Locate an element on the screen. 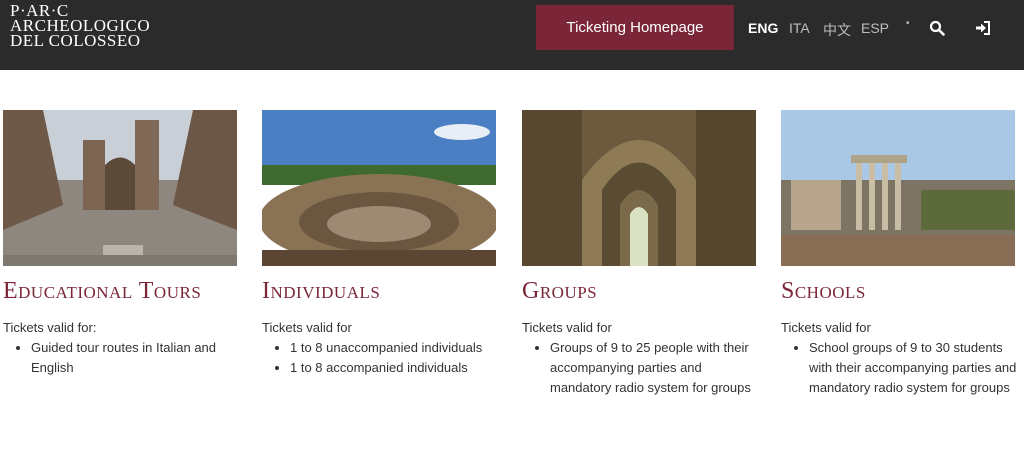 Image resolution: width=1024 pixels, height=453 pixels. educational-tours-image is located at coordinates (120, 188).